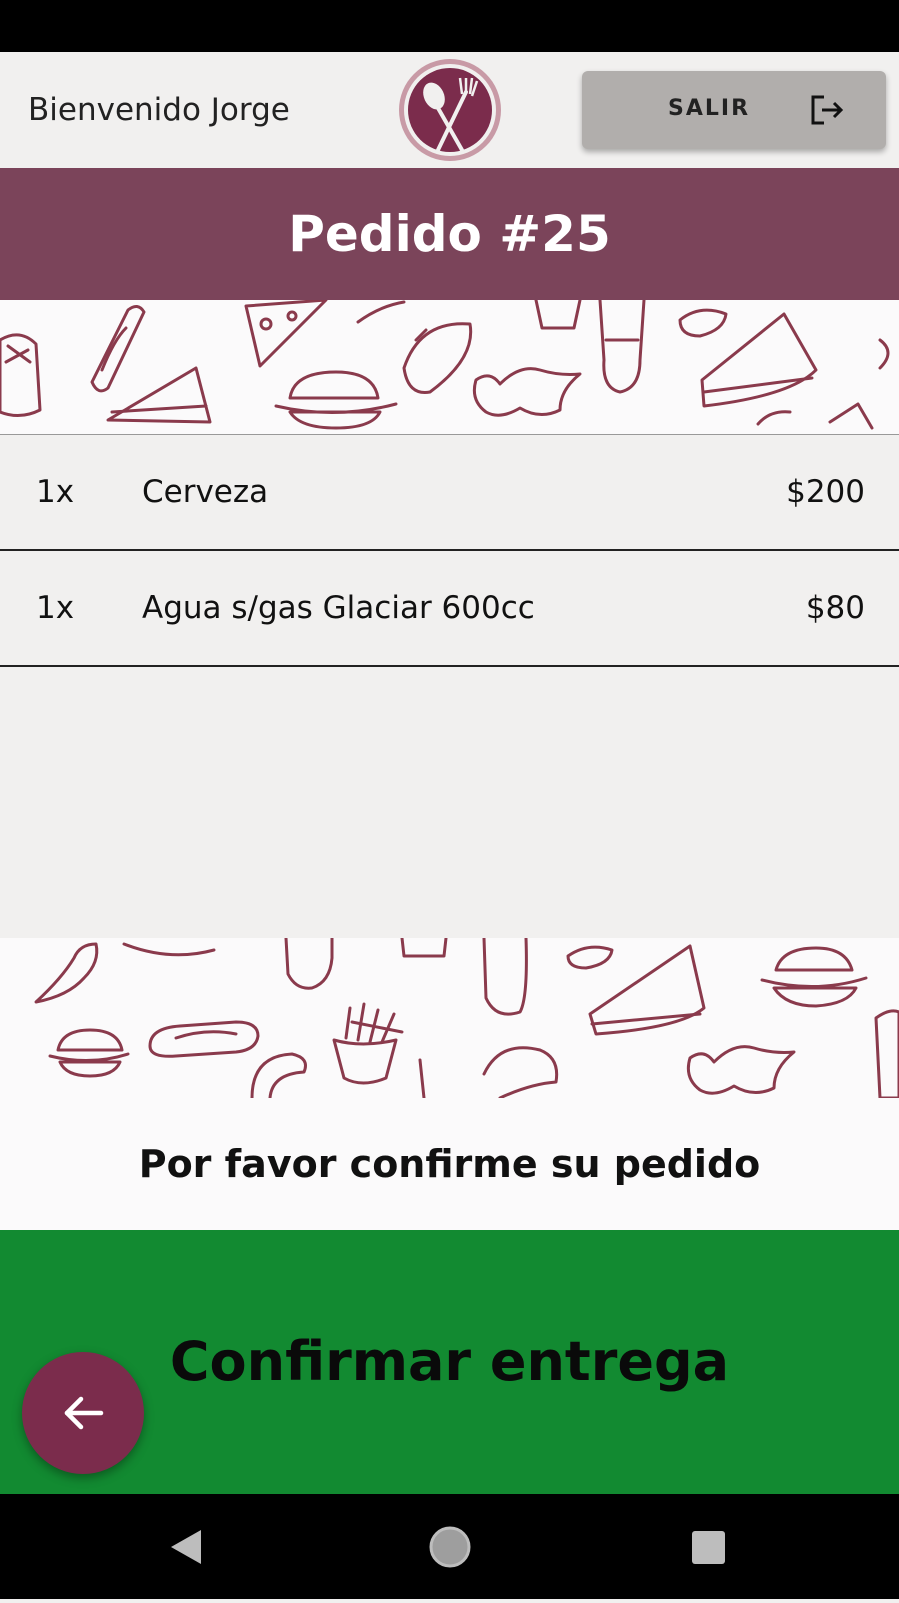 The width and height of the screenshot is (899, 1603). I want to click on back-fab-button, so click(83, 1413).